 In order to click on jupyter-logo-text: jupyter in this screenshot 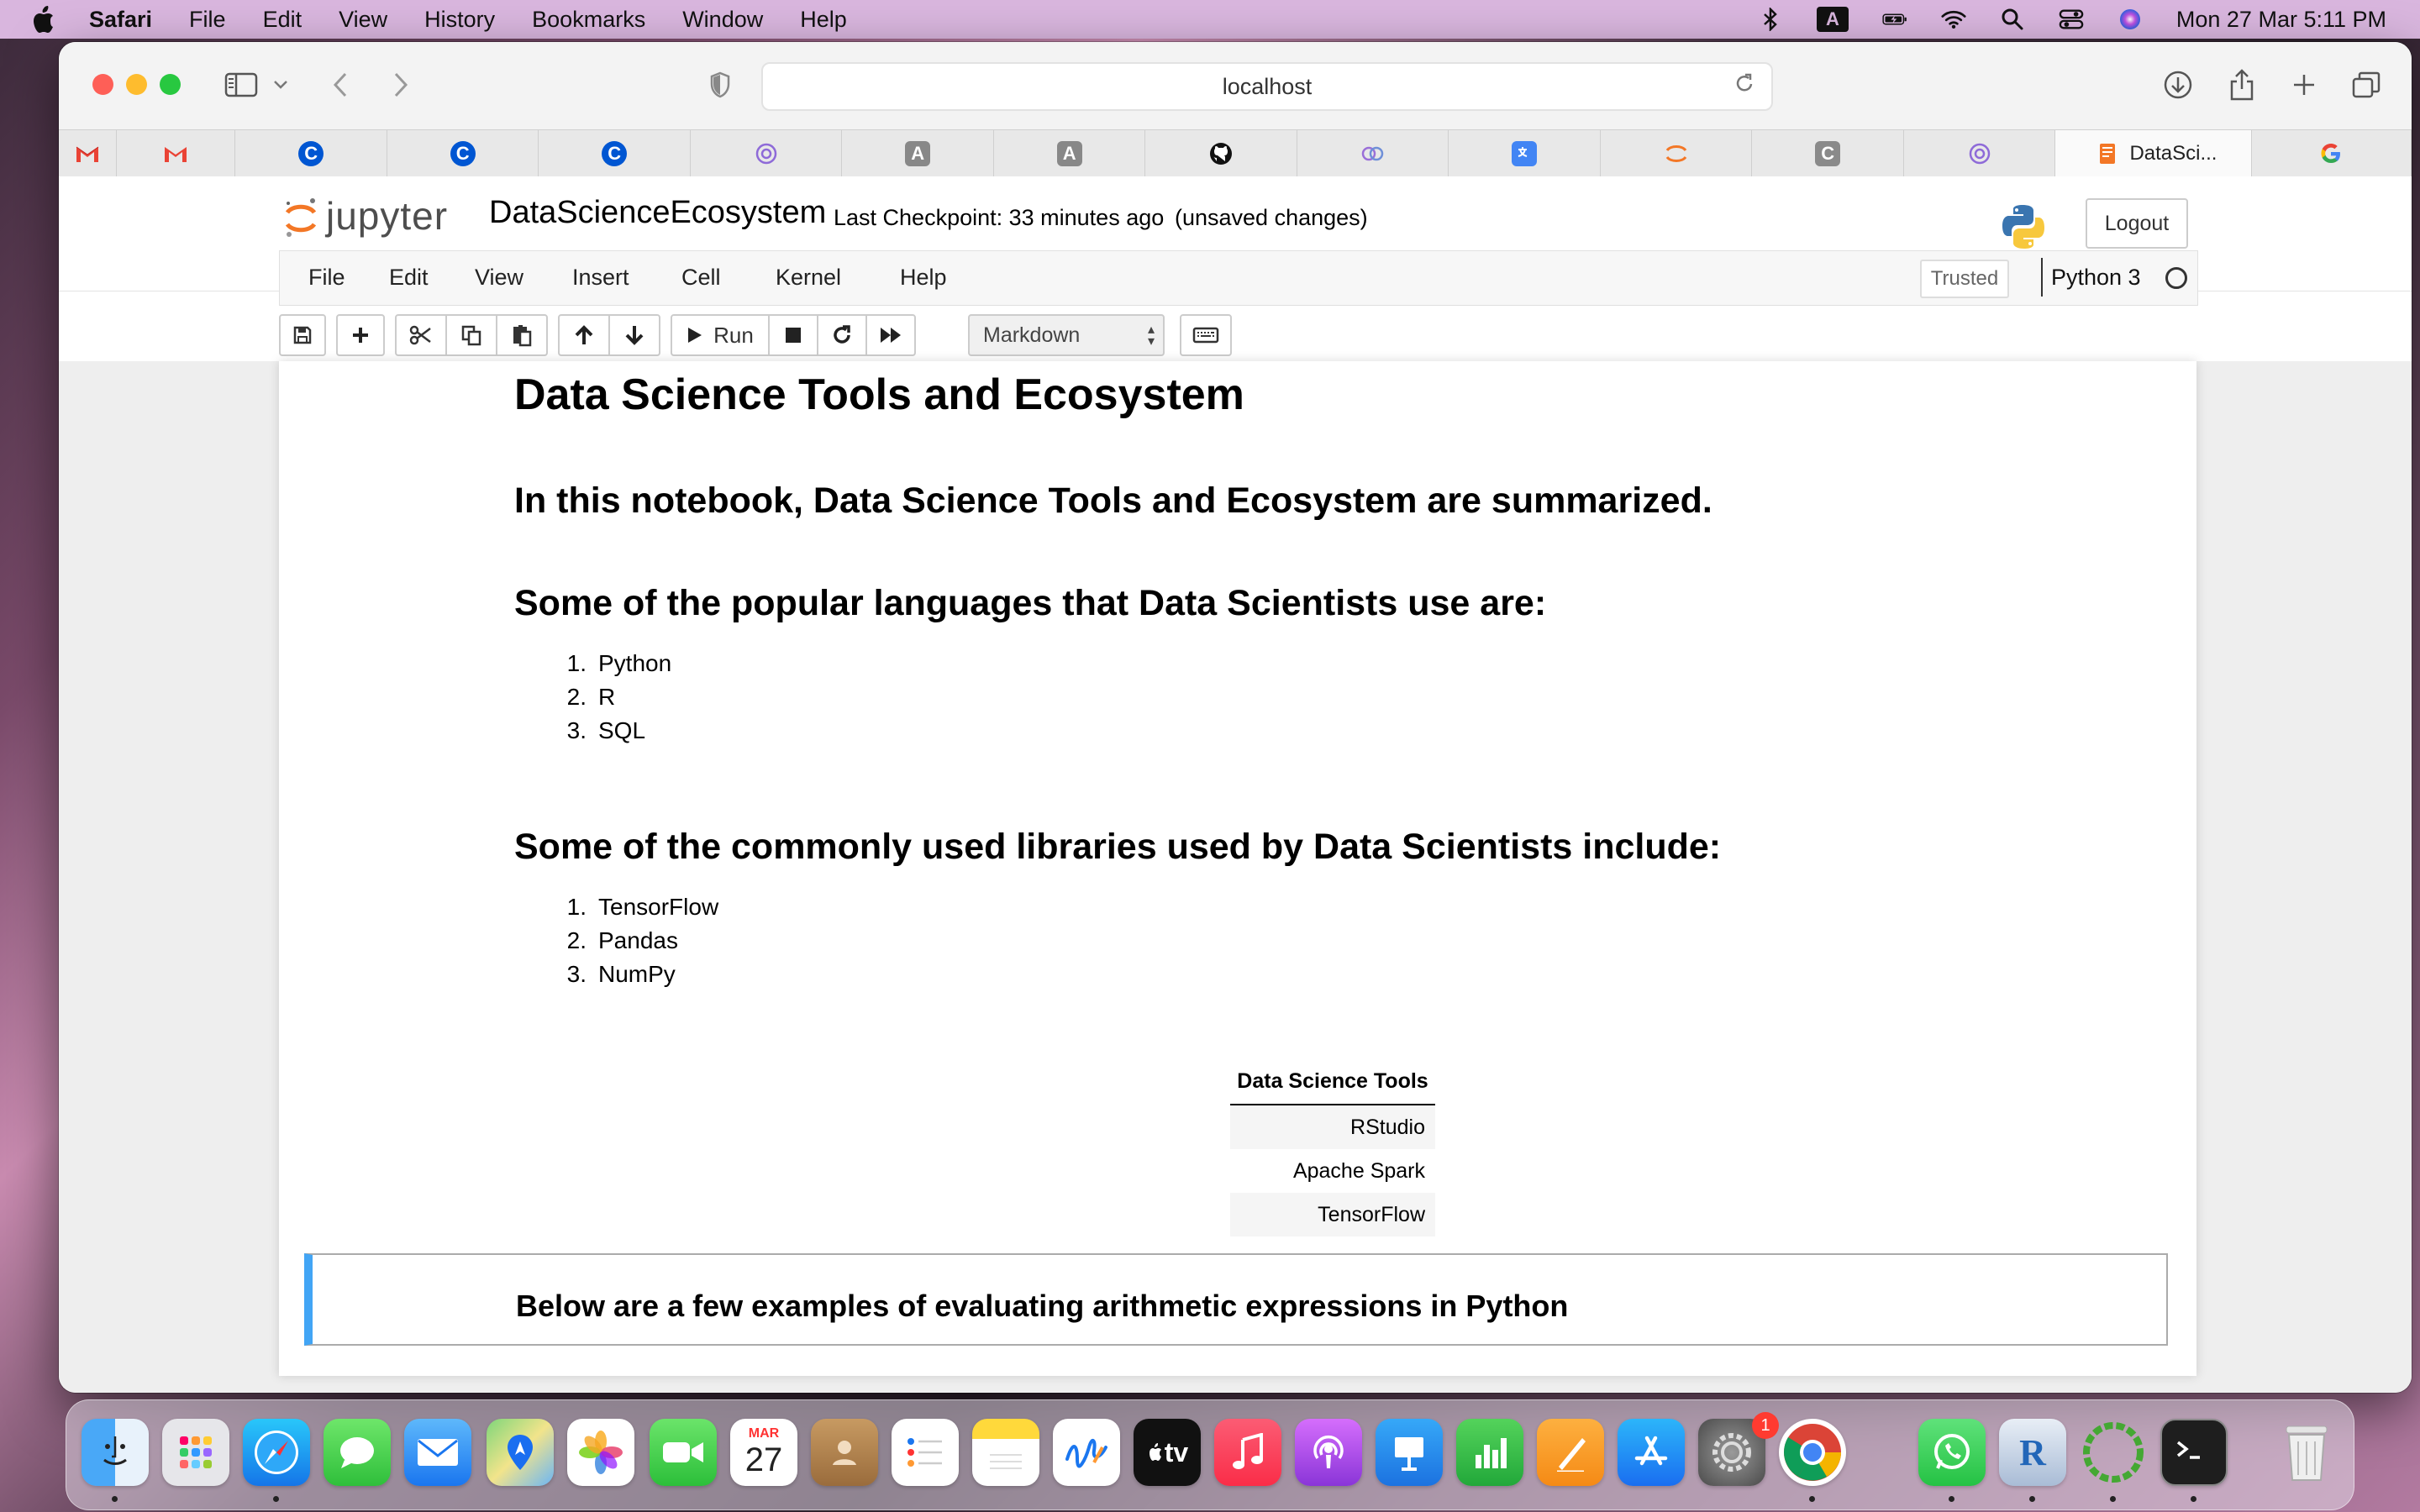, I will do `click(387, 216)`.